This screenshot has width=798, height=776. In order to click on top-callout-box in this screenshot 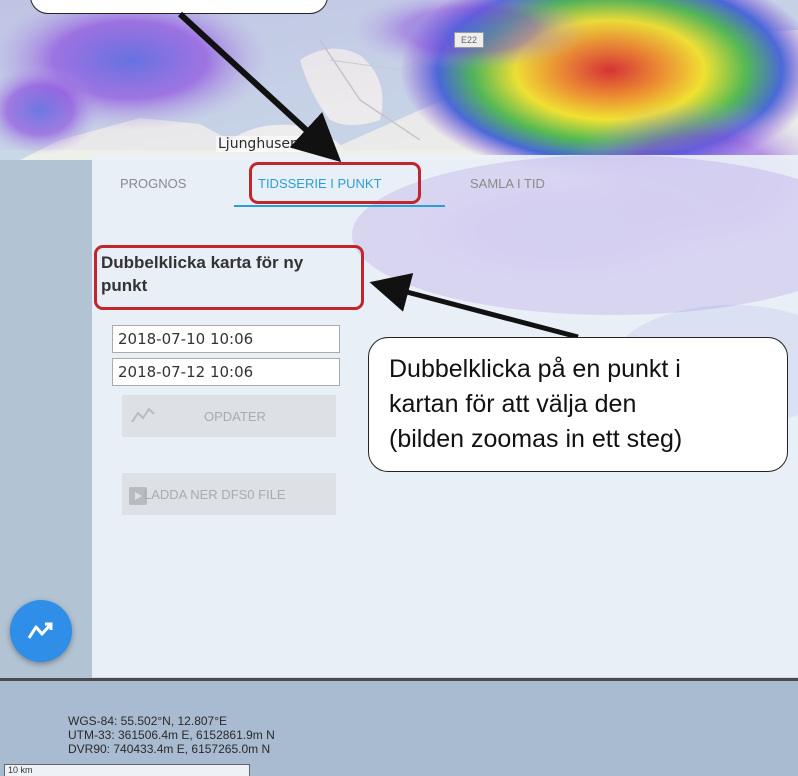, I will do `click(179, 7)`.